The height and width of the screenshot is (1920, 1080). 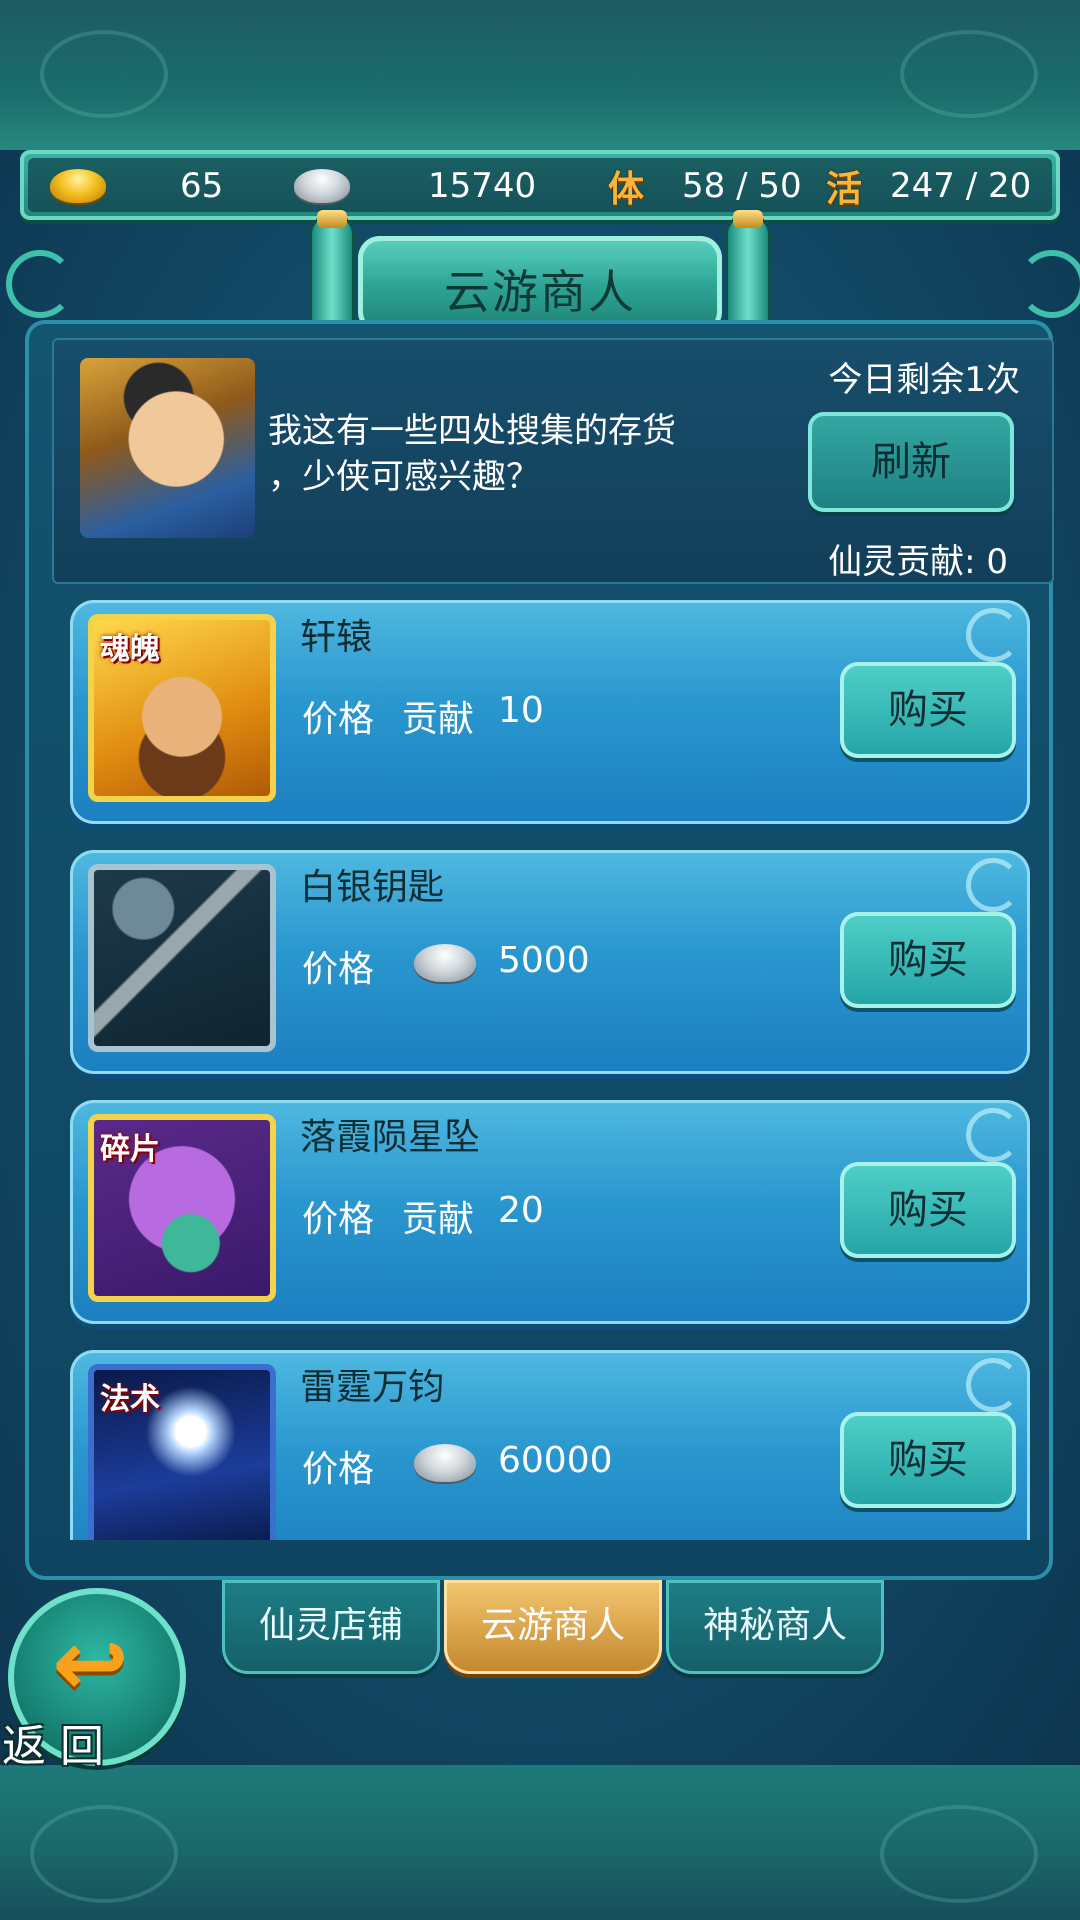 What do you see at coordinates (40, 284) in the screenshot?
I see `swirl-decoration-left` at bounding box center [40, 284].